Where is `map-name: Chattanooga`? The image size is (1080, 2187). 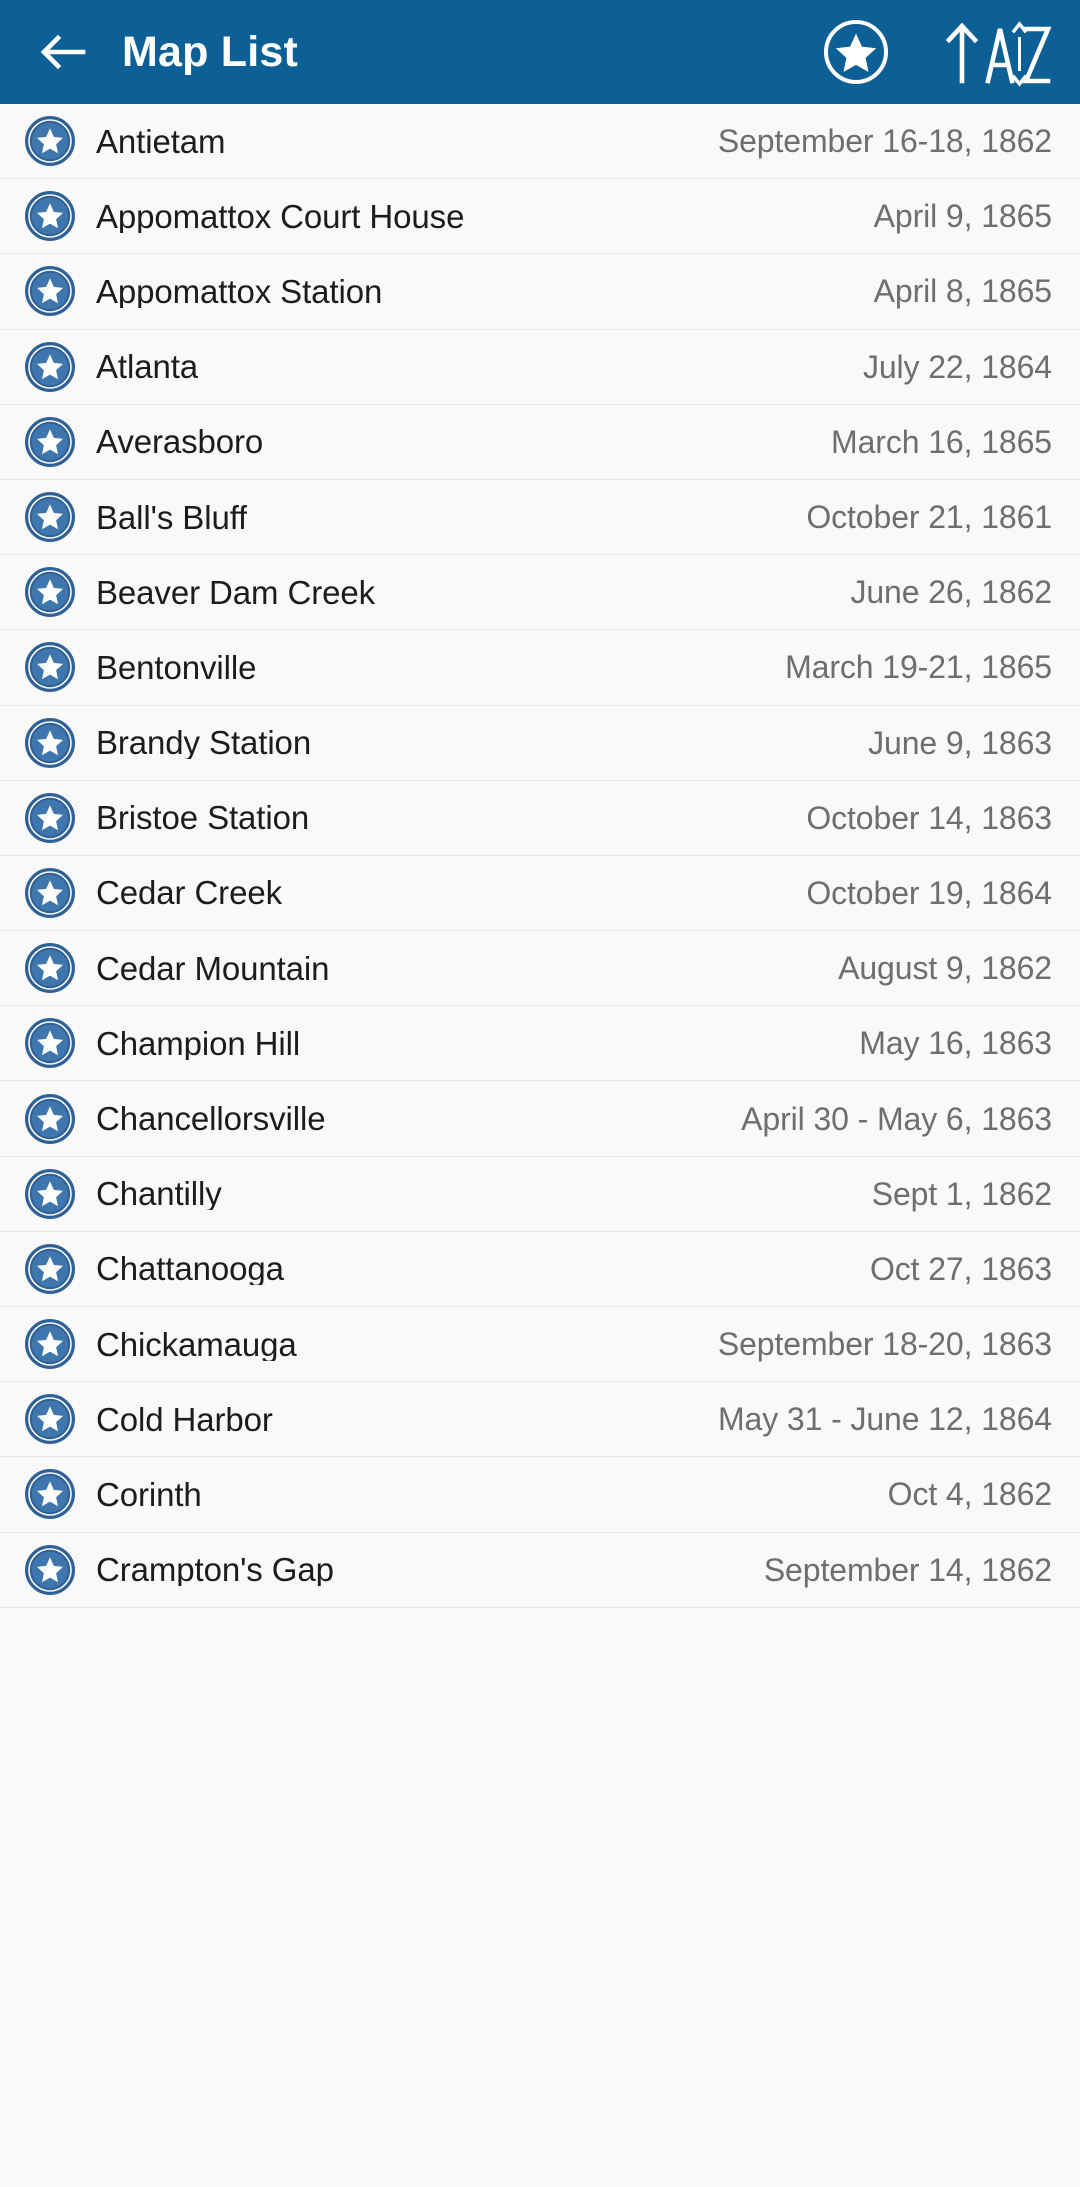 map-name: Chattanooga is located at coordinates (190, 1269).